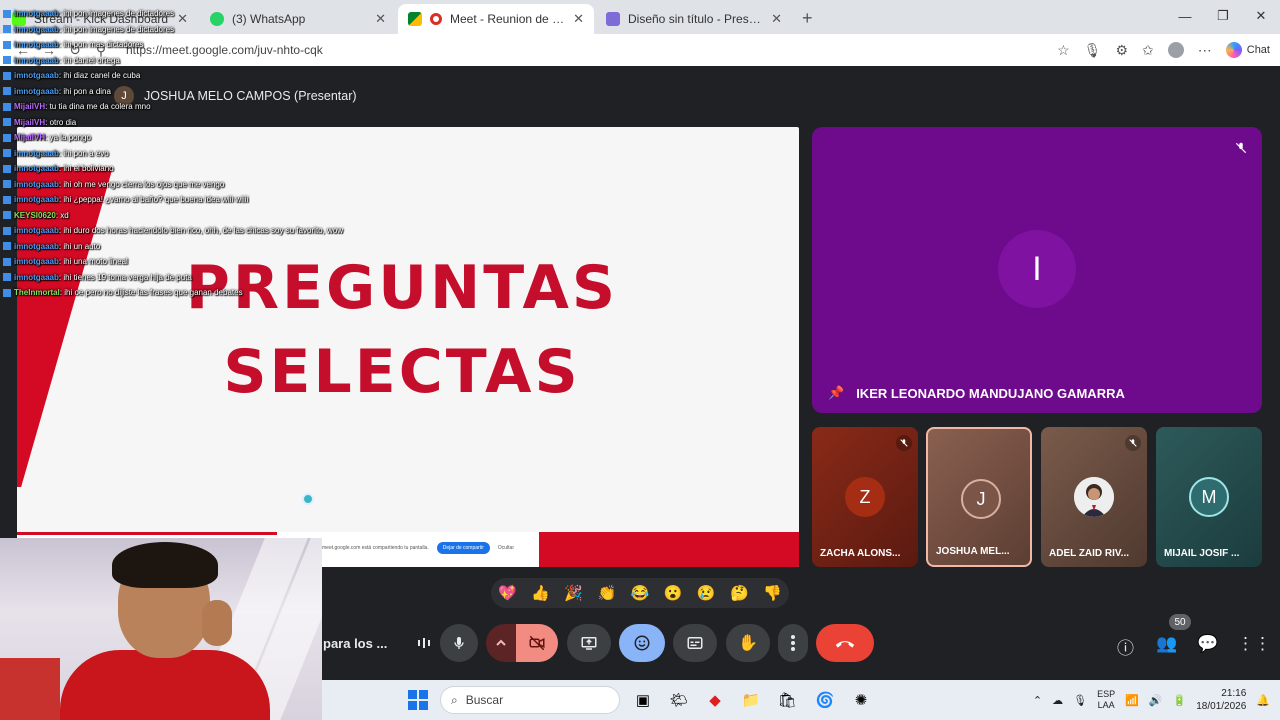 The height and width of the screenshot is (720, 1280). What do you see at coordinates (1057, 700) in the screenshot?
I see `app-tray-icon: ☁` at bounding box center [1057, 700].